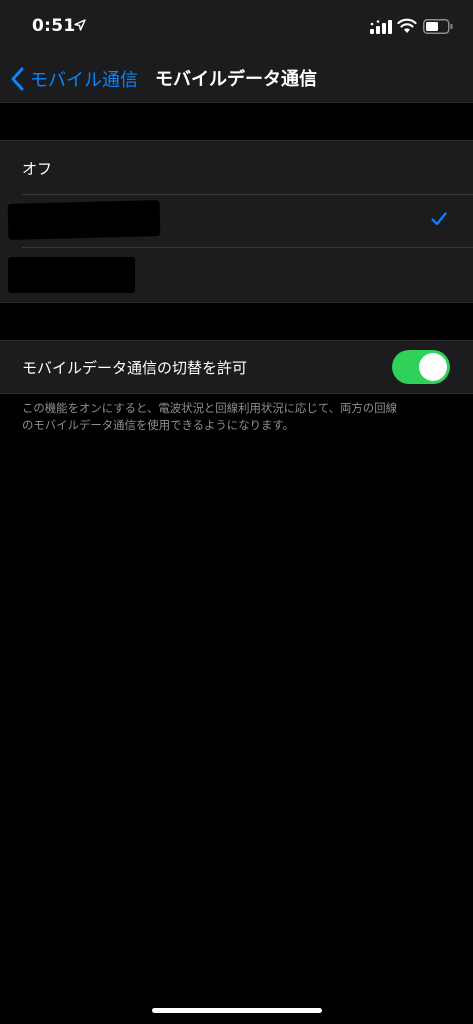 Image resolution: width=473 pixels, height=1024 pixels. Describe the element at coordinates (37, 169) in the screenshot. I see `line-option-label: オフ` at that location.